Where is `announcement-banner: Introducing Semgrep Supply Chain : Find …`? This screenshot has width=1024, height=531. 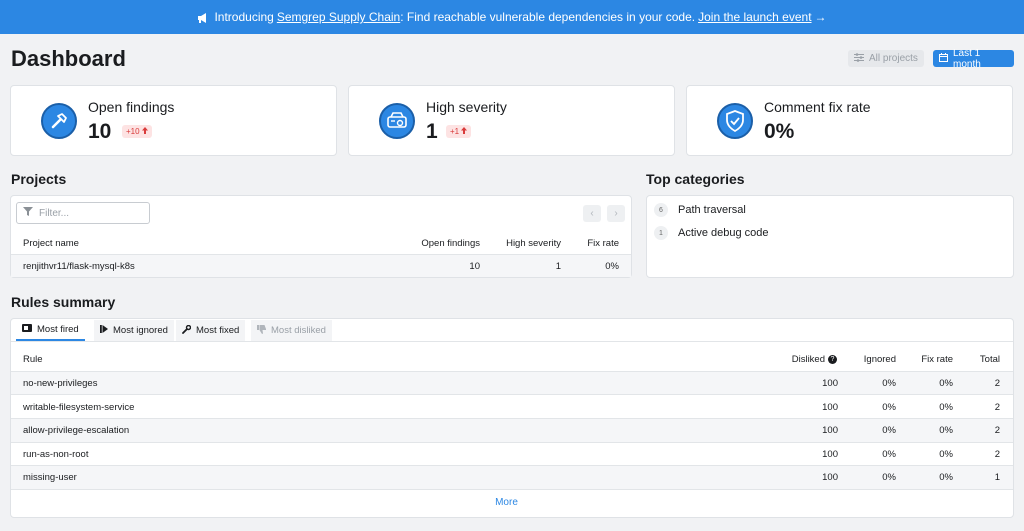
announcement-banner: Introducing Semgrep Supply Chain : Find … is located at coordinates (512, 17).